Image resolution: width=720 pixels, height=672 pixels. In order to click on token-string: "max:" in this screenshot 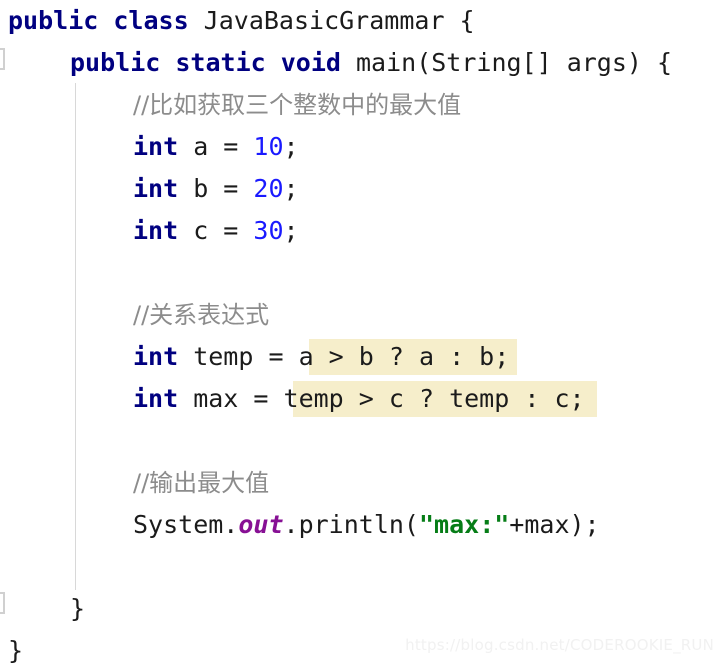, I will do `click(464, 524)`.